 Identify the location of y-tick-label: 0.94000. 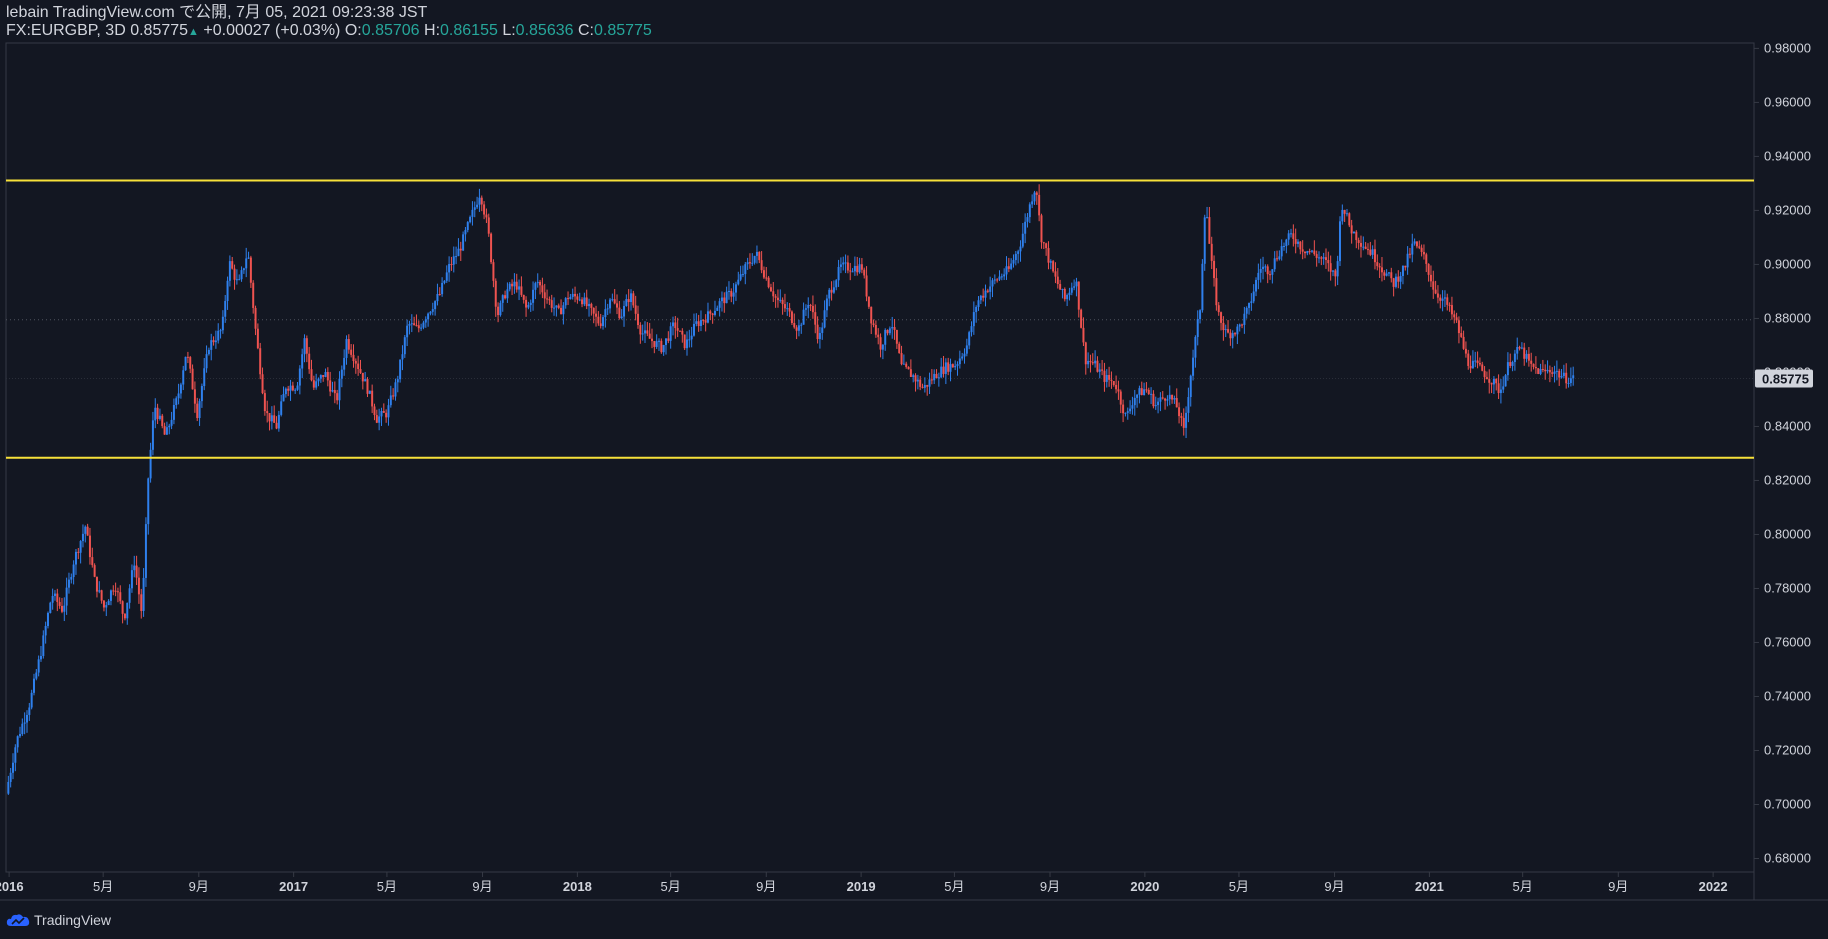
(1787, 155).